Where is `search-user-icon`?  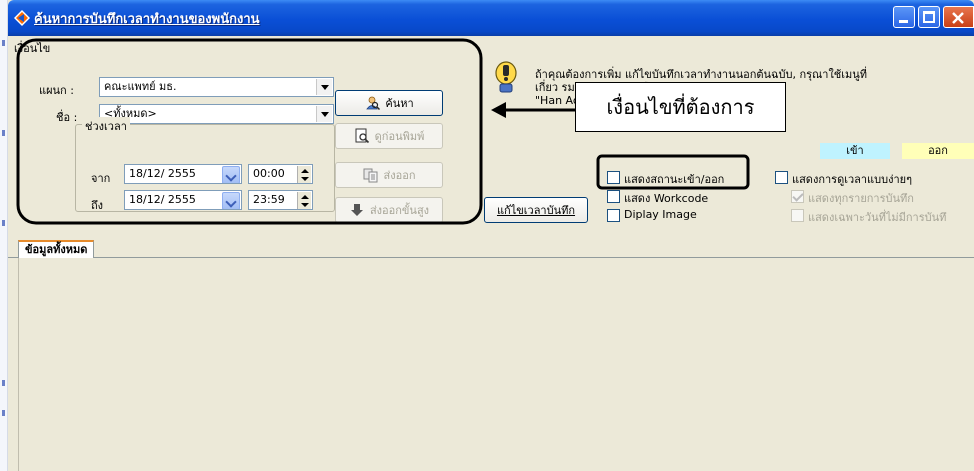
search-user-icon is located at coordinates (373, 103).